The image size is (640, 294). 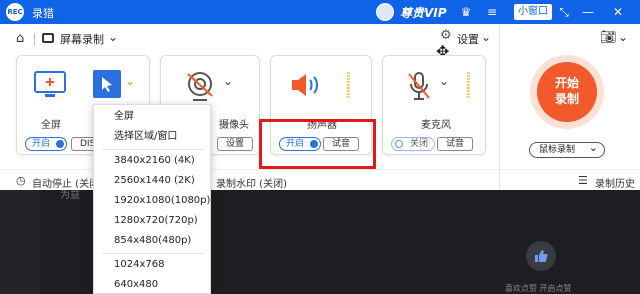 I want to click on app-logo: REC, so click(x=15, y=12).